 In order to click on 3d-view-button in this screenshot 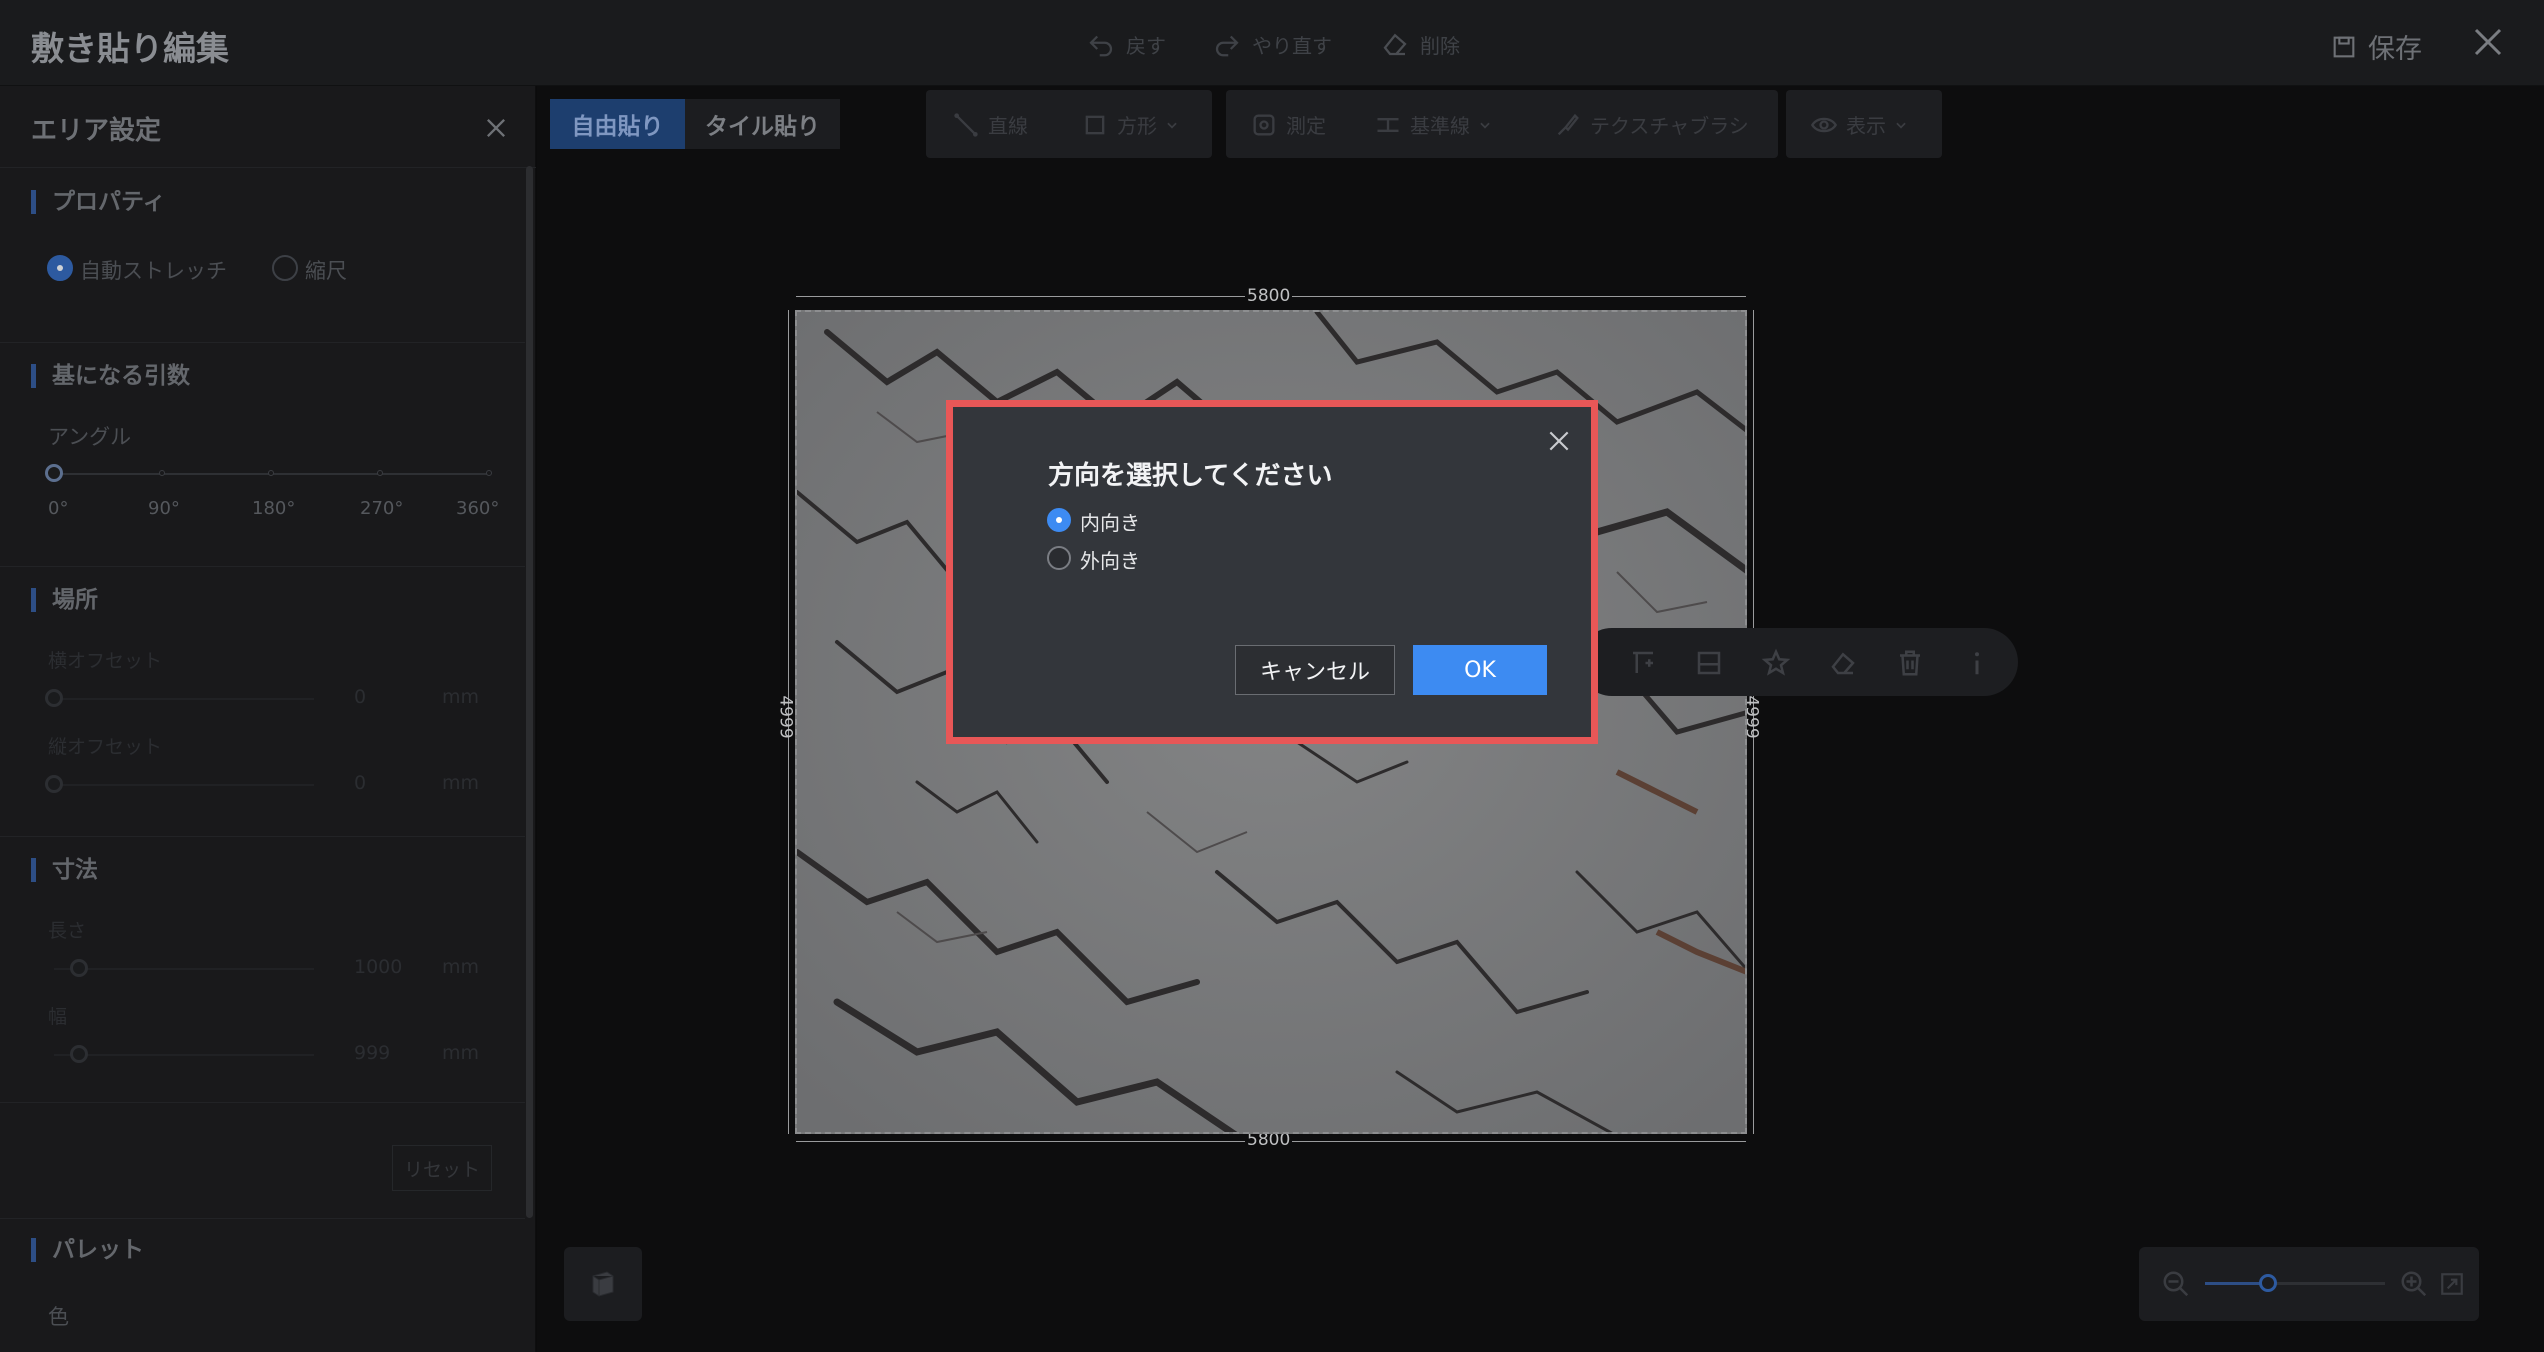, I will do `click(603, 1284)`.